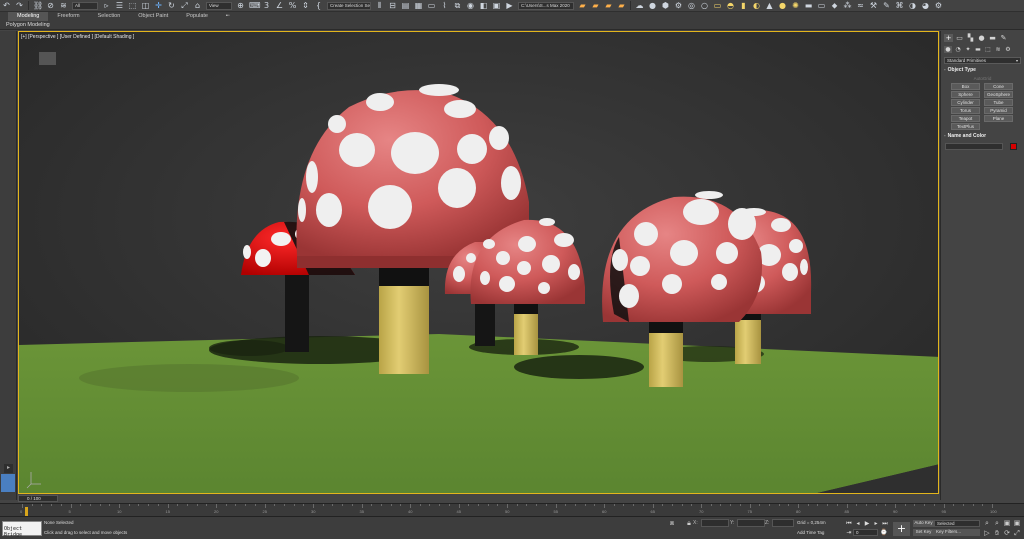 The image size is (1024, 539). I want to click on sphere-primitive-icon: ●, so click(652, 5).